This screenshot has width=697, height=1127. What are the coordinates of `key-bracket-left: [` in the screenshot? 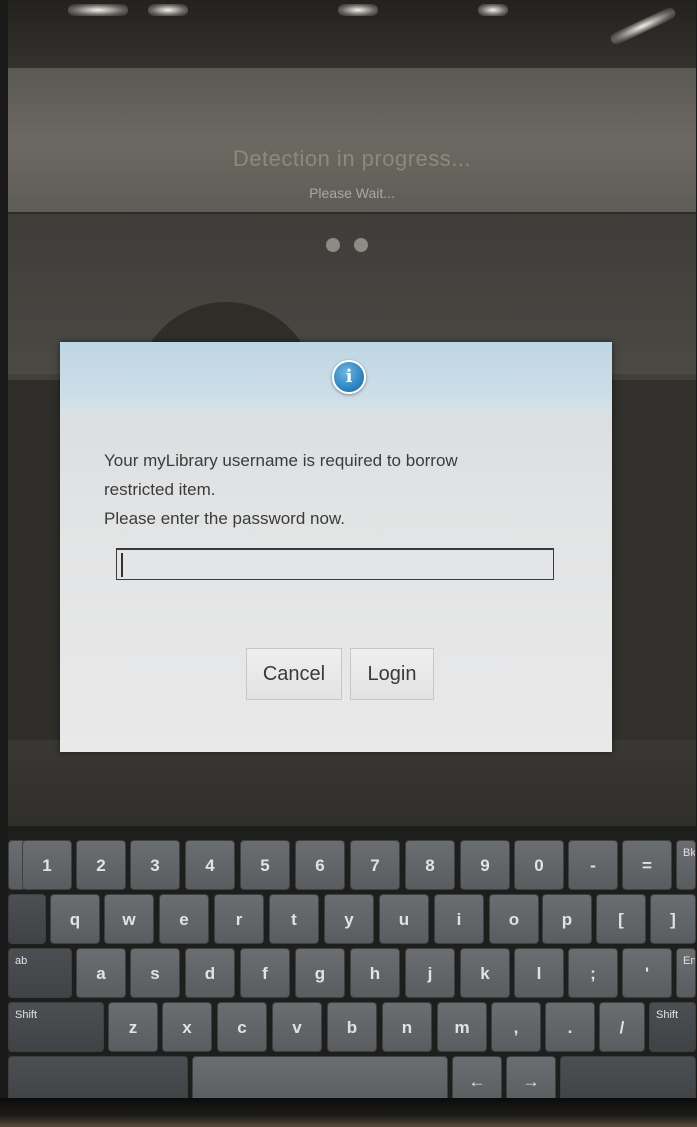 It's located at (621, 919).